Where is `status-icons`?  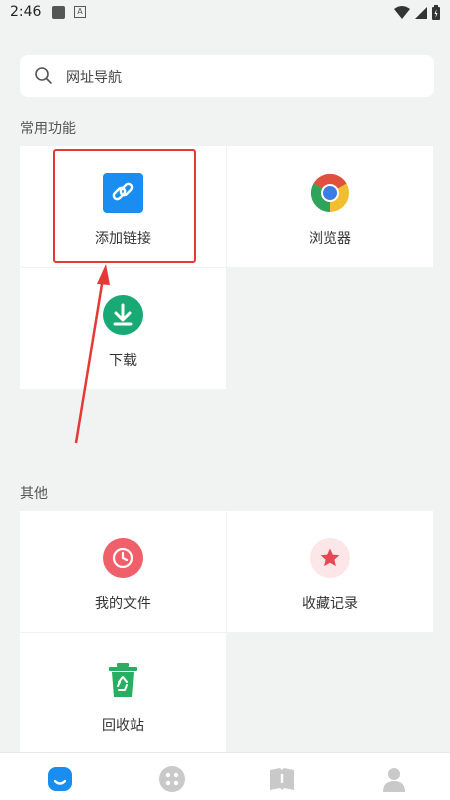
status-icons is located at coordinates (417, 12).